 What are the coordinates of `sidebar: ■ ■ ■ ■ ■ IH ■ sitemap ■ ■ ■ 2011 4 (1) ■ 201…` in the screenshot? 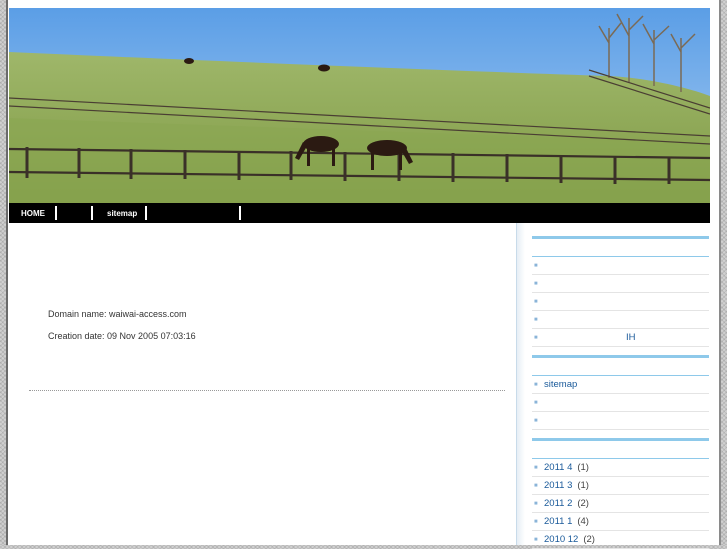 It's located at (620, 386).